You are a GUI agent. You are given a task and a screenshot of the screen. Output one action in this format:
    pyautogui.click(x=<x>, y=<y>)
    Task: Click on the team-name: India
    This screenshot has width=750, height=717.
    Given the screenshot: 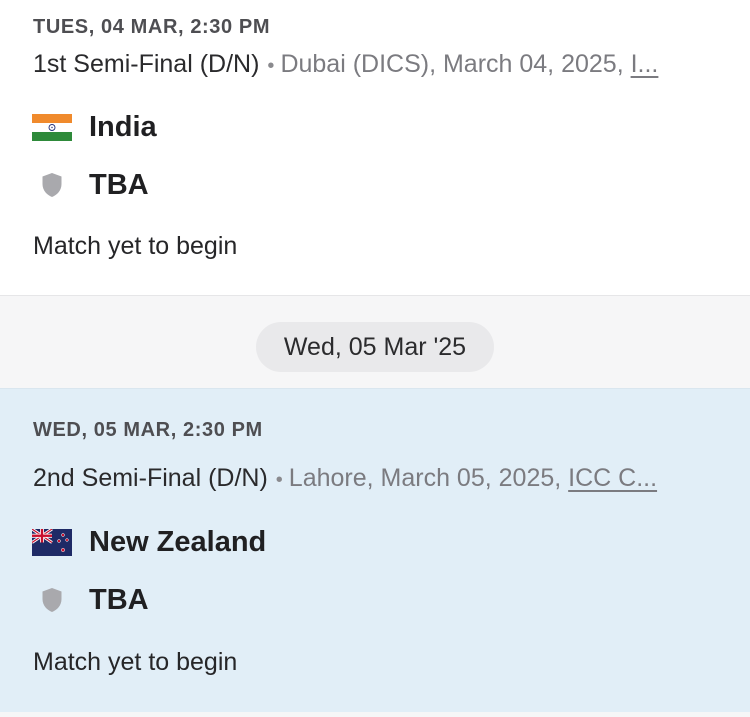 What is the action you would take?
    pyautogui.click(x=123, y=126)
    